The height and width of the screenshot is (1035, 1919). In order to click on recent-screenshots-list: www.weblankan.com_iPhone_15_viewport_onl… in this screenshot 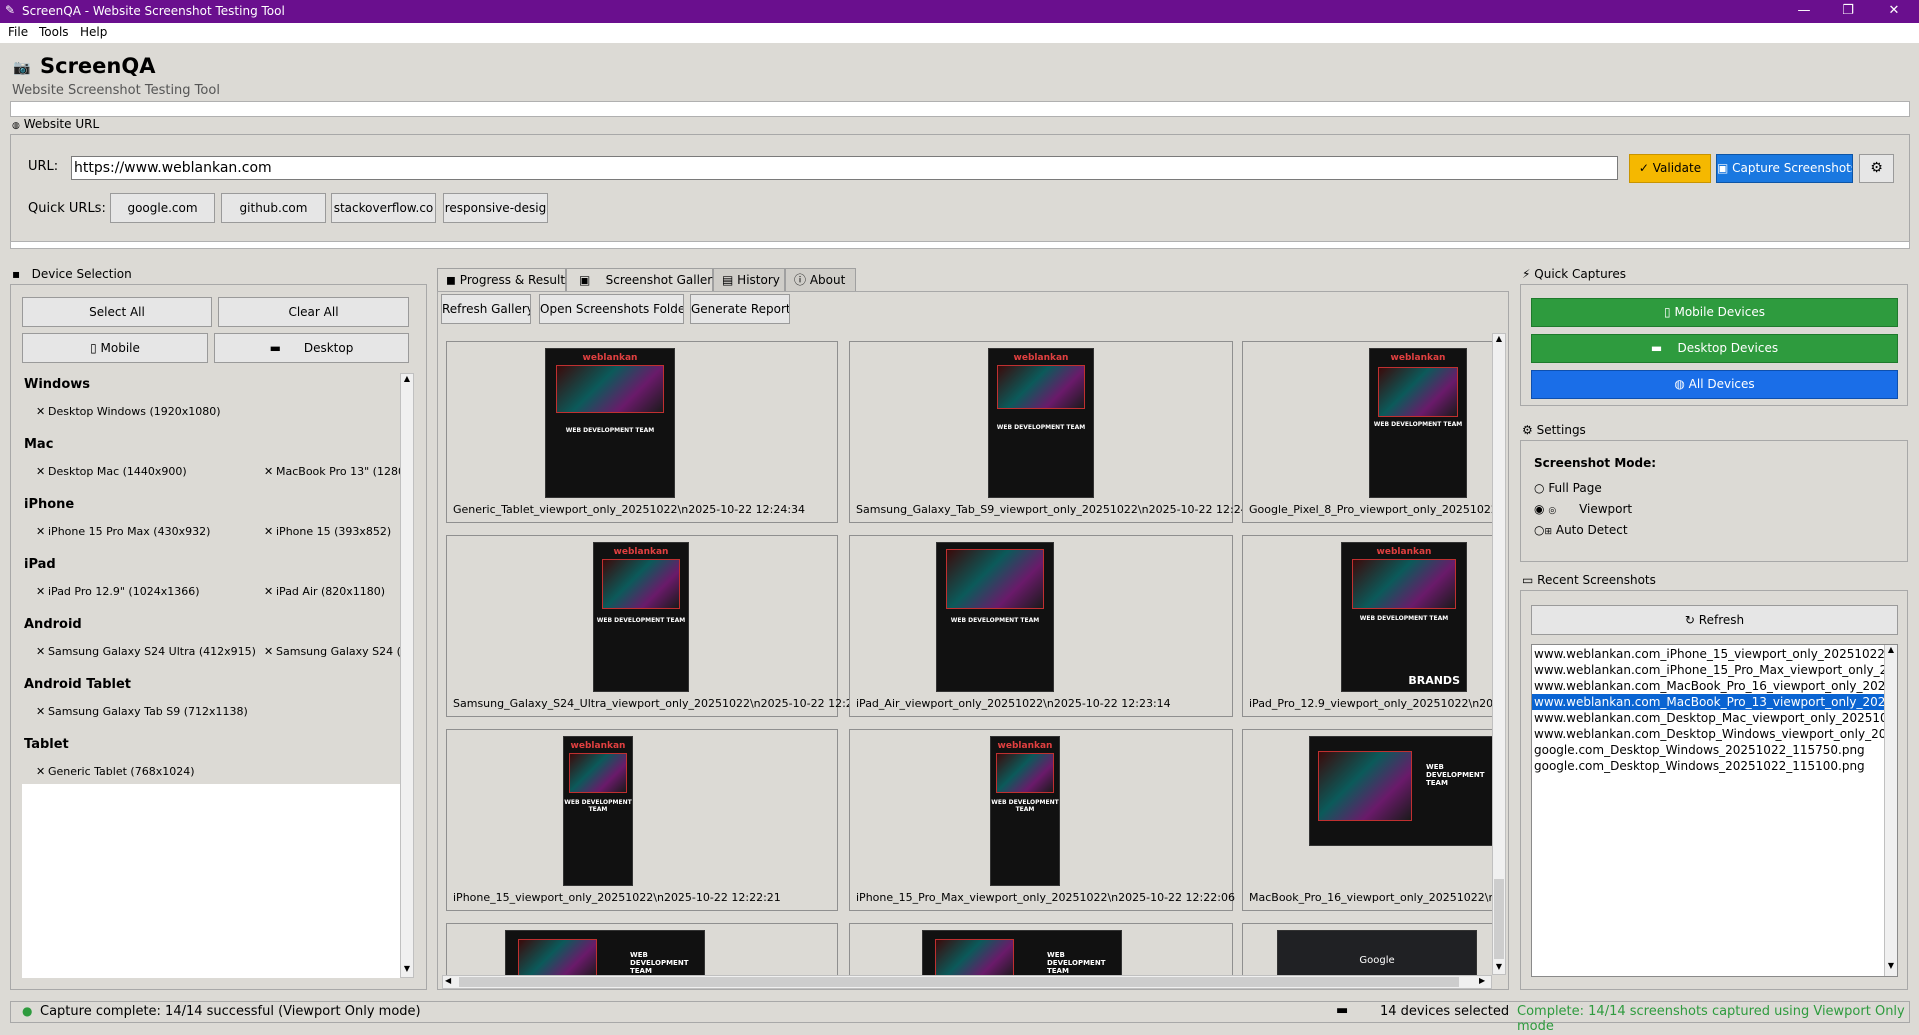, I will do `click(1714, 810)`.